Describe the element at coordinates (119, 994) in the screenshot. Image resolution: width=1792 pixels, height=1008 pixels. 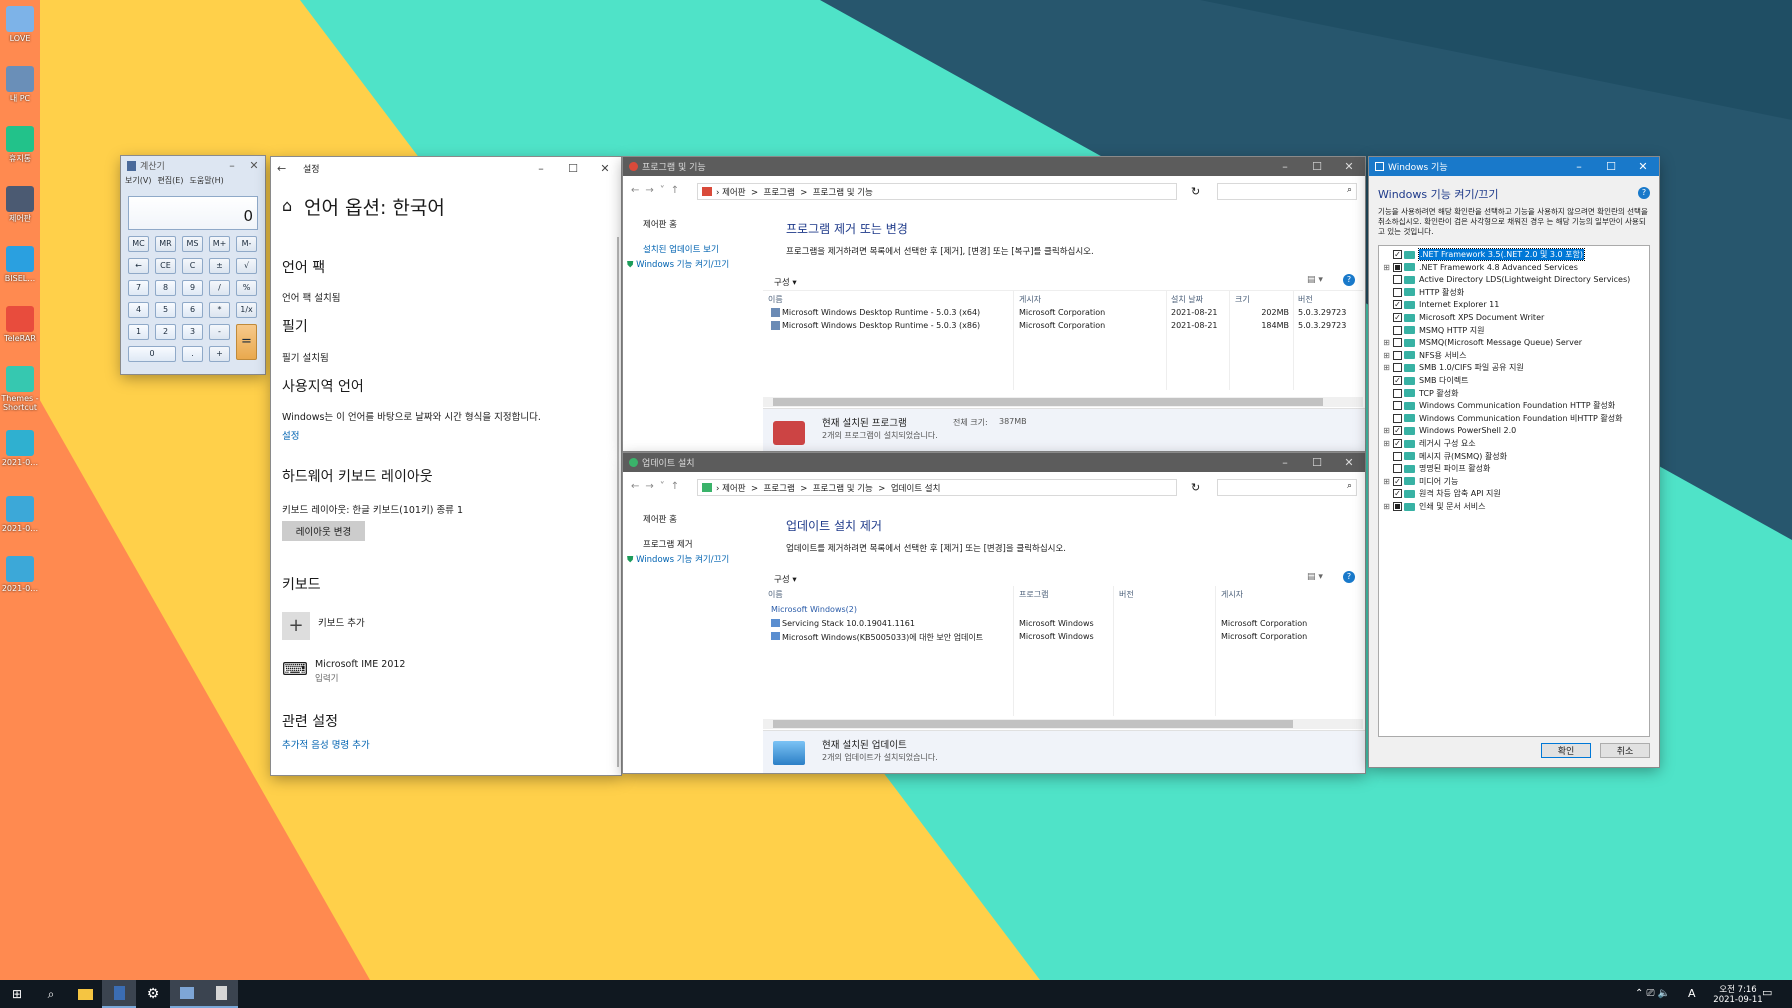
I see `calculator-taskbar-icon` at that location.